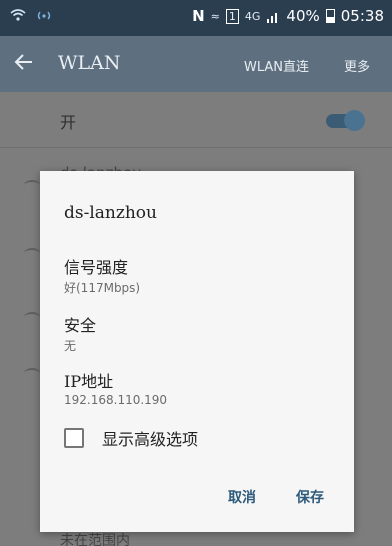  Describe the element at coordinates (150, 439) in the screenshot. I see `advanced-options-label: 显示高级选项` at that location.